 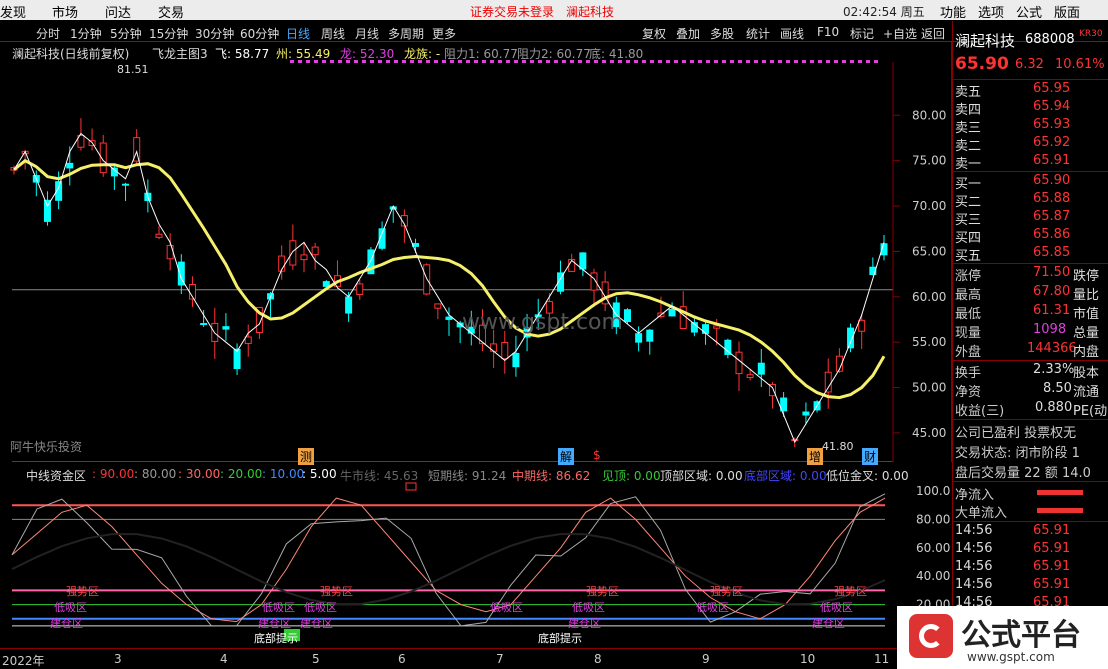 I want to click on menu-layout: 版面, so click(x=1067, y=11).